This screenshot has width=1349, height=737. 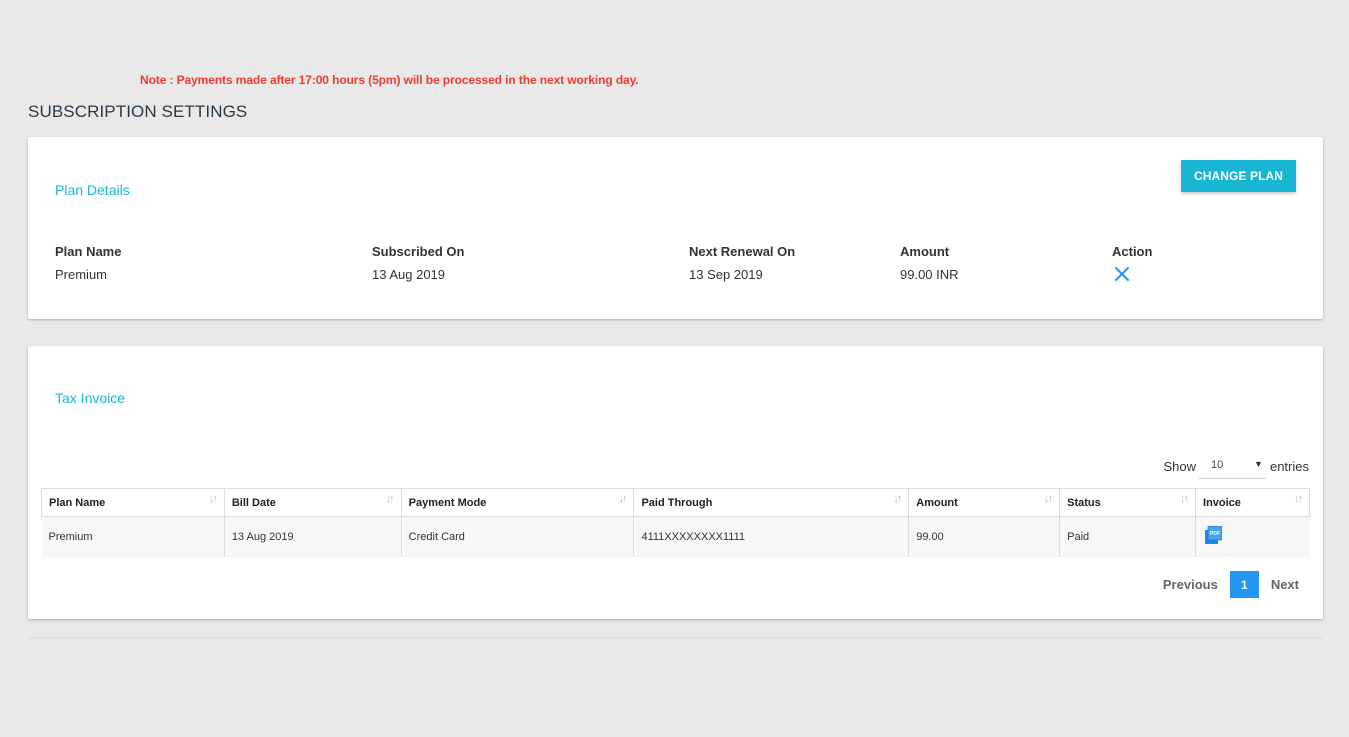 What do you see at coordinates (929, 274) in the screenshot?
I see `amount-value: 99.00 INR` at bounding box center [929, 274].